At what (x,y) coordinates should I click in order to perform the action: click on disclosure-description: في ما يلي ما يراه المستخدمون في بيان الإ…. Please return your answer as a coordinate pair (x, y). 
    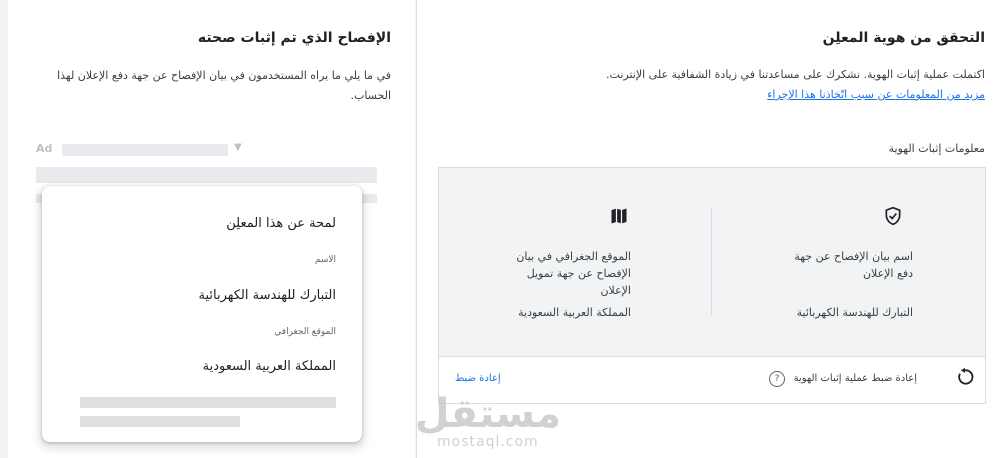
    Looking at the image, I should click on (224, 85).